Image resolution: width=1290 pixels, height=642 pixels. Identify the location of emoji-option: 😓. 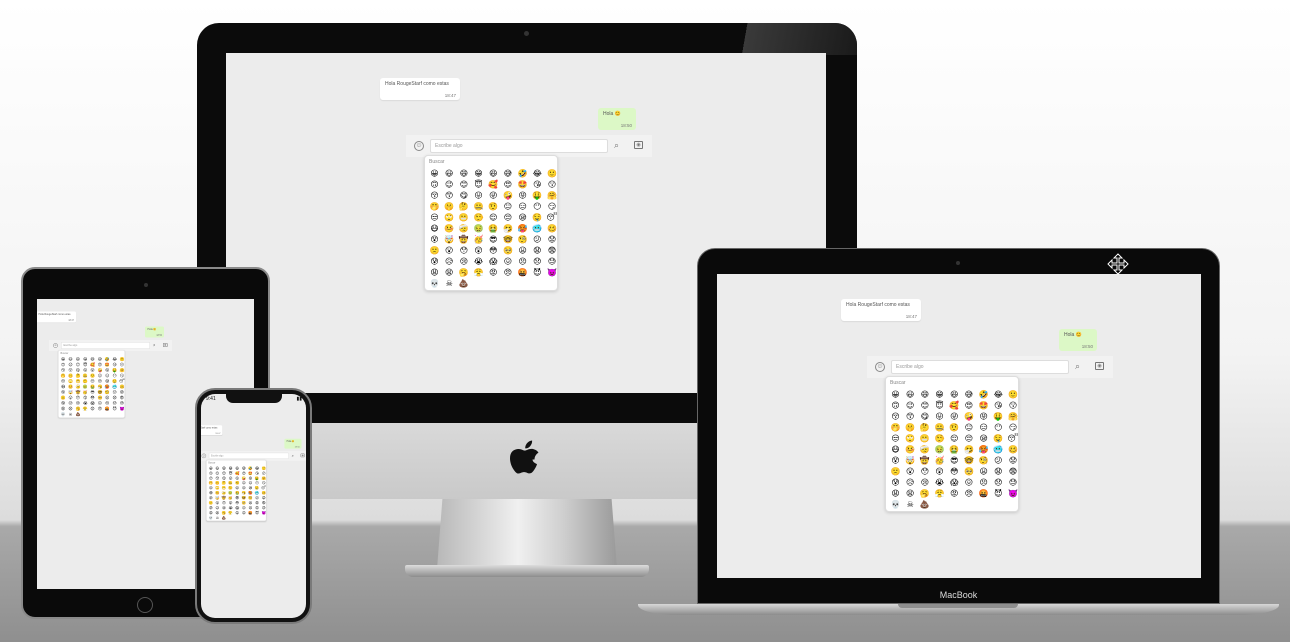
(552, 261).